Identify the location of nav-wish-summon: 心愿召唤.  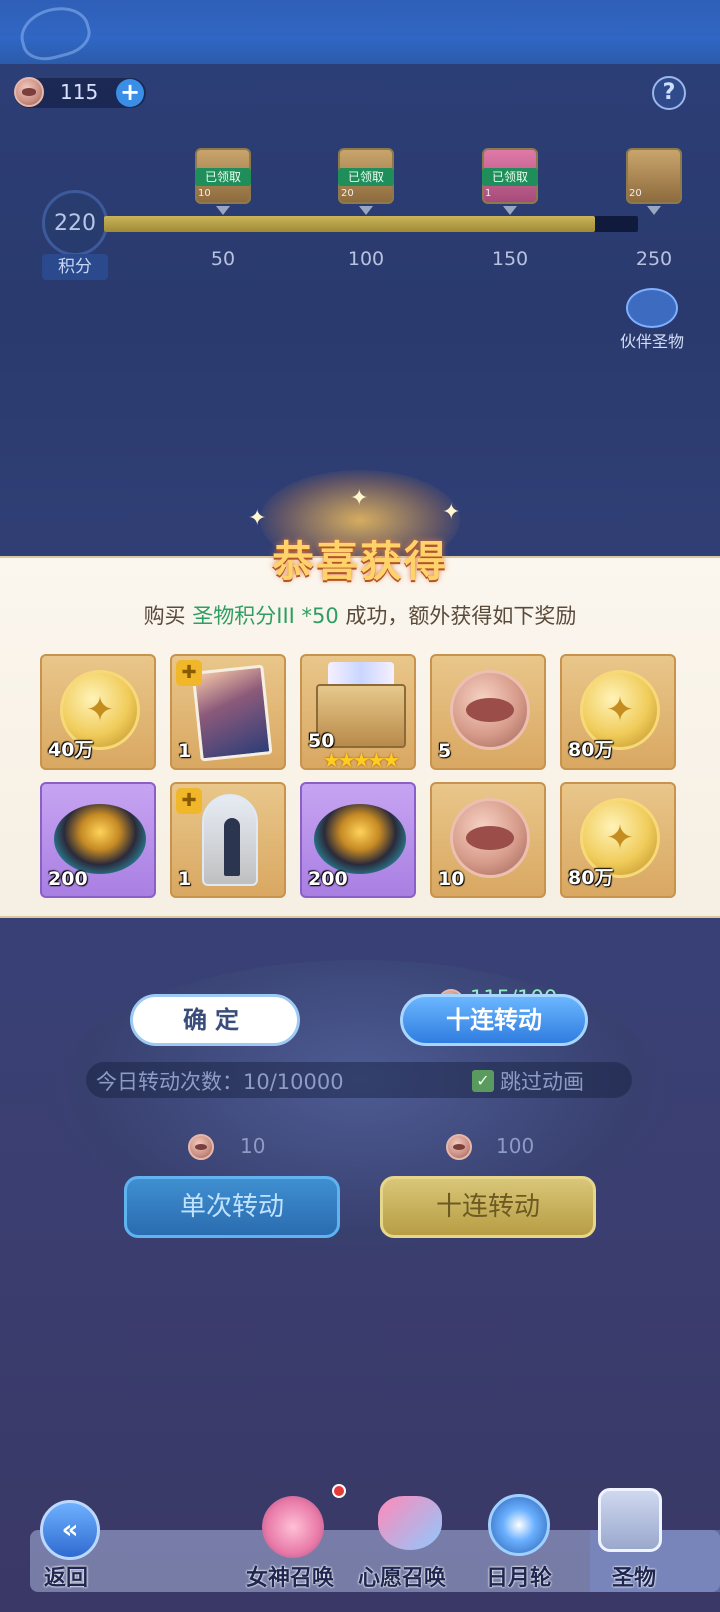
(402, 1576).